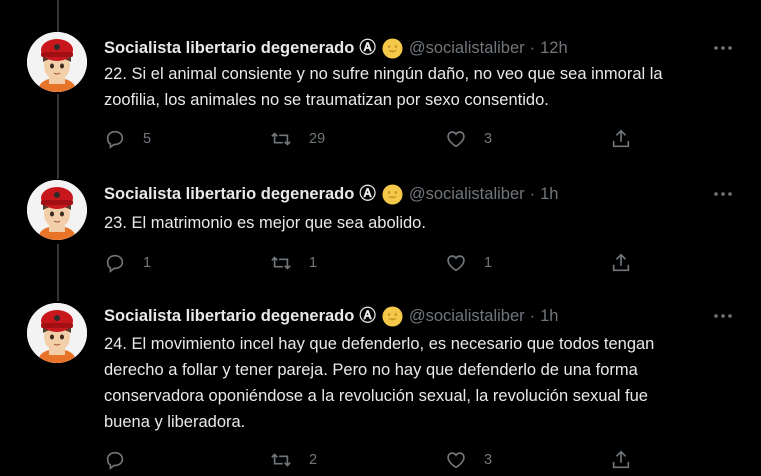  Describe the element at coordinates (374, 460) in the screenshot. I see `tweet-actions: 2 3` at that location.